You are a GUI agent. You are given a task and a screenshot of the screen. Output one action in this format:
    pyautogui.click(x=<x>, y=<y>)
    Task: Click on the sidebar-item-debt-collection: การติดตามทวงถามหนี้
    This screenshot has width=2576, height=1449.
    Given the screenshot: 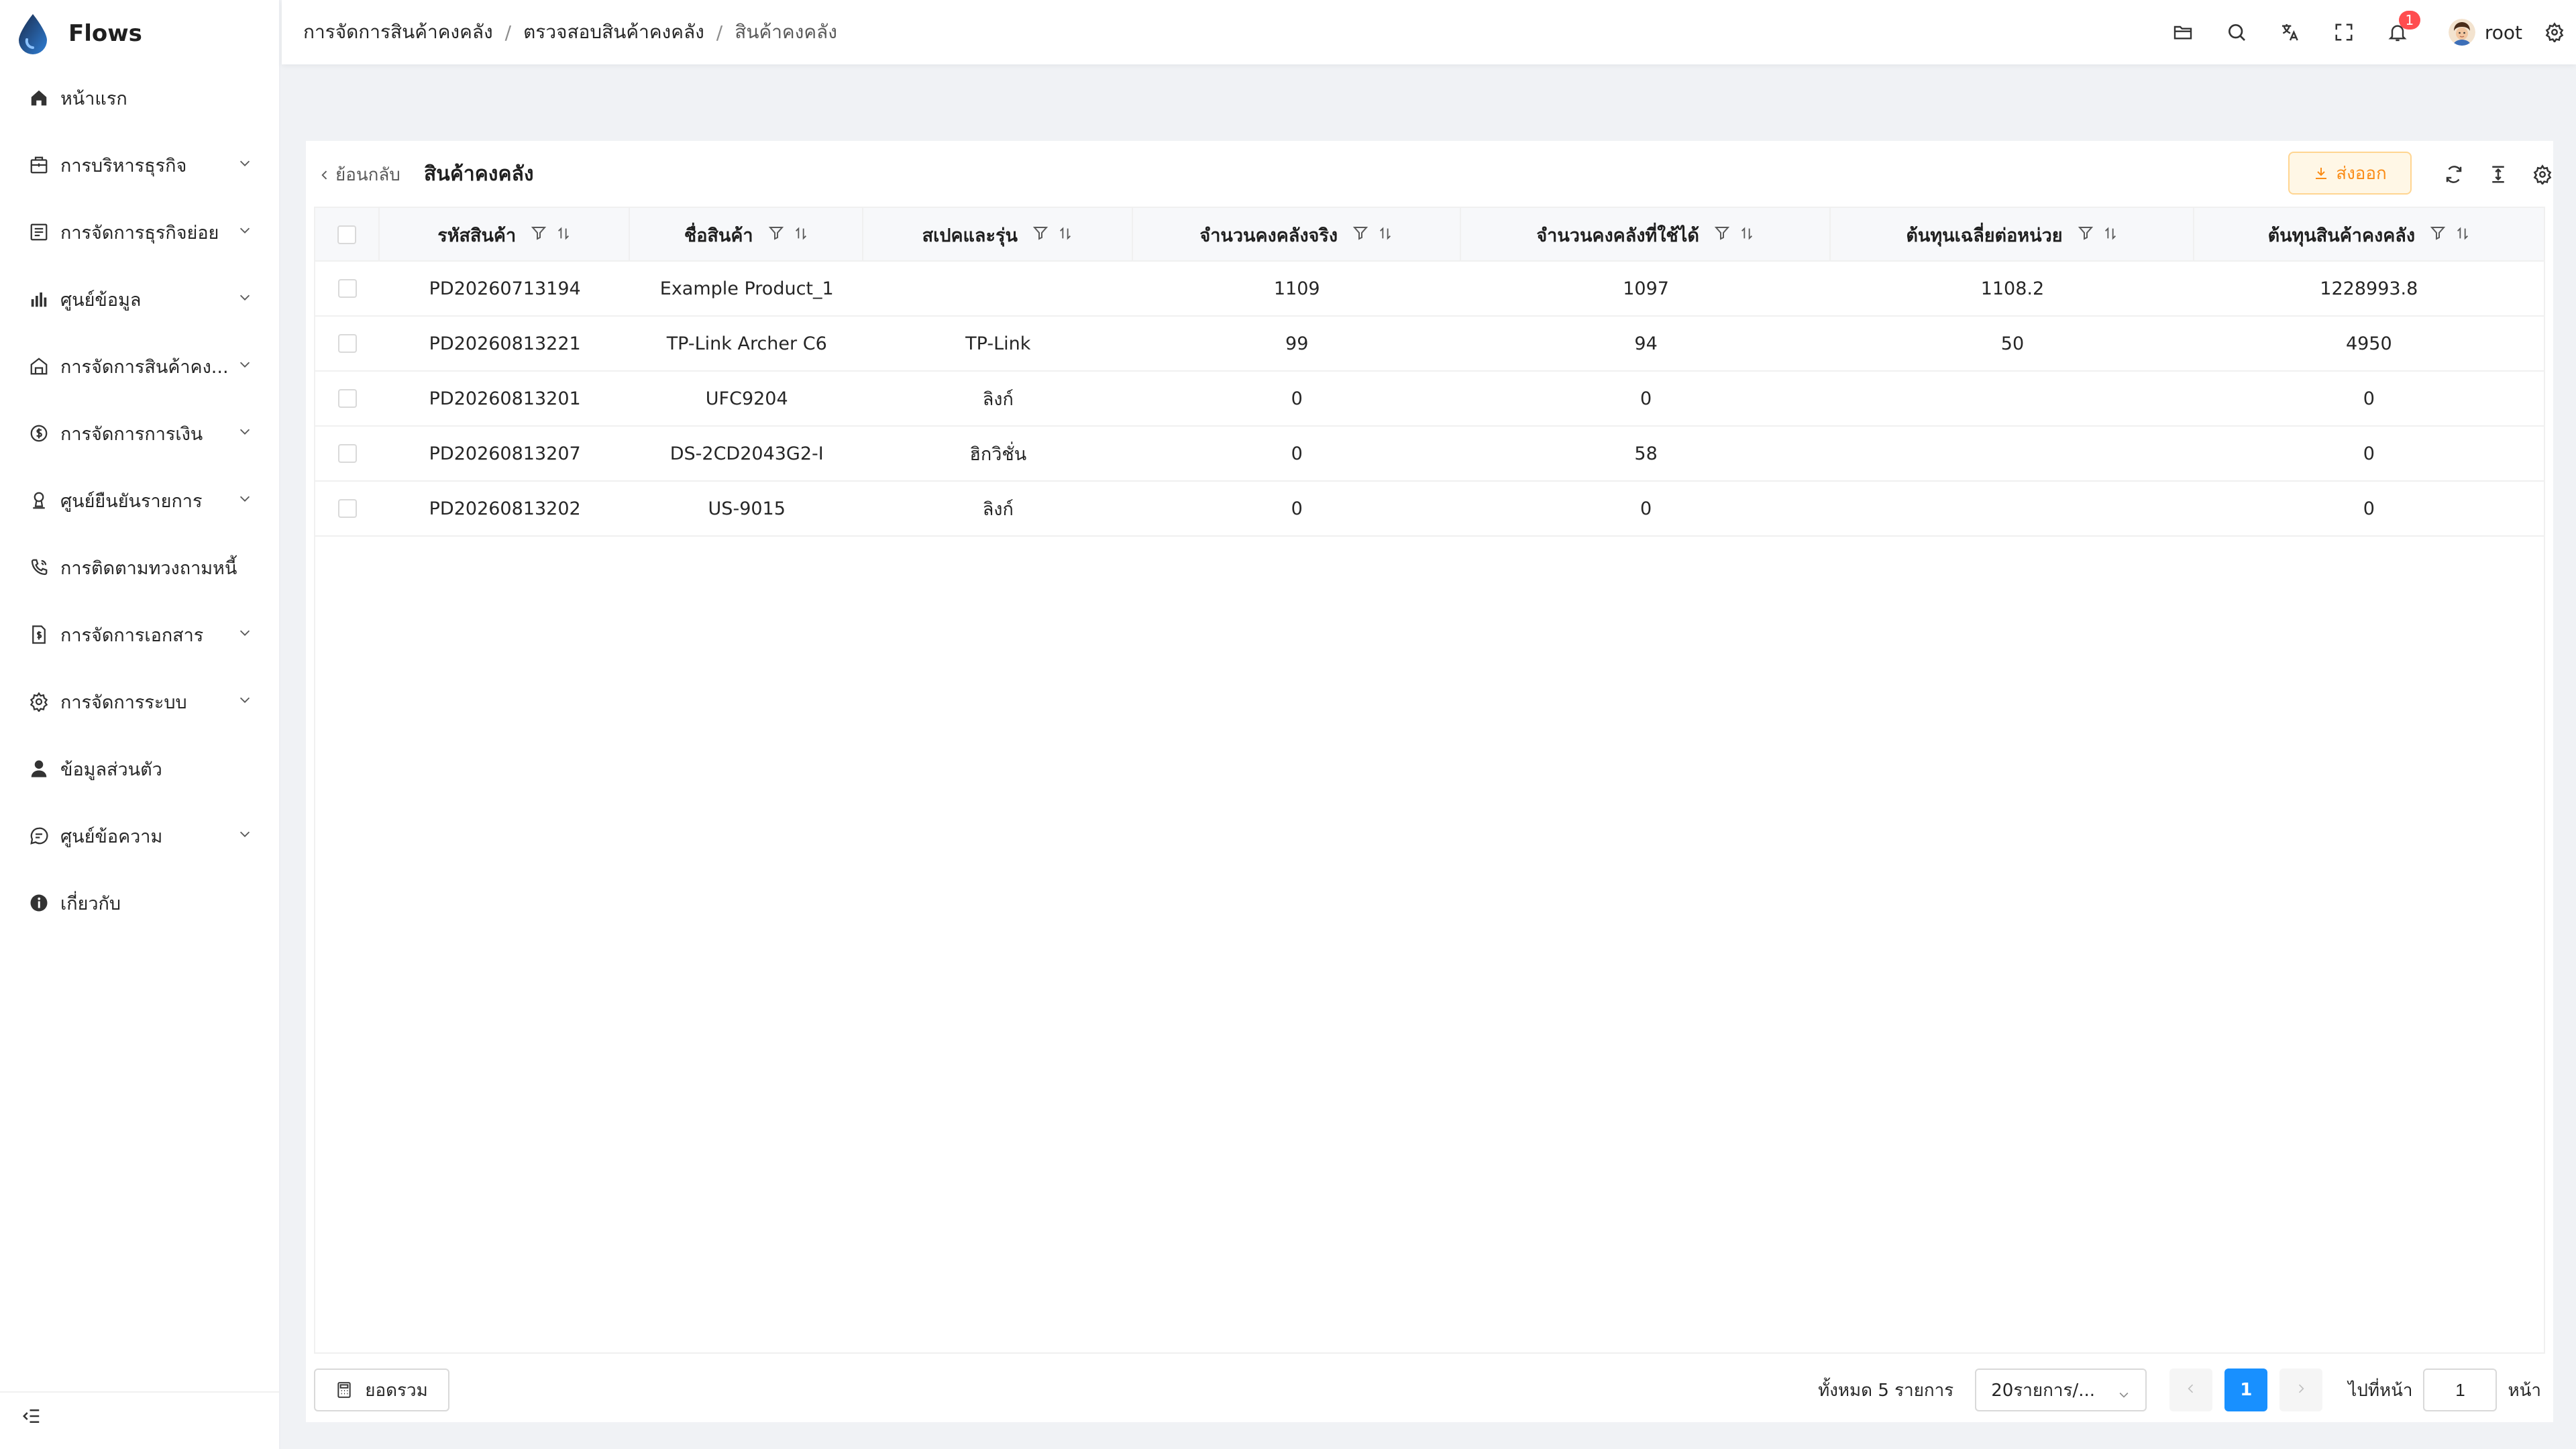 What is the action you would take?
    pyautogui.click(x=140, y=567)
    